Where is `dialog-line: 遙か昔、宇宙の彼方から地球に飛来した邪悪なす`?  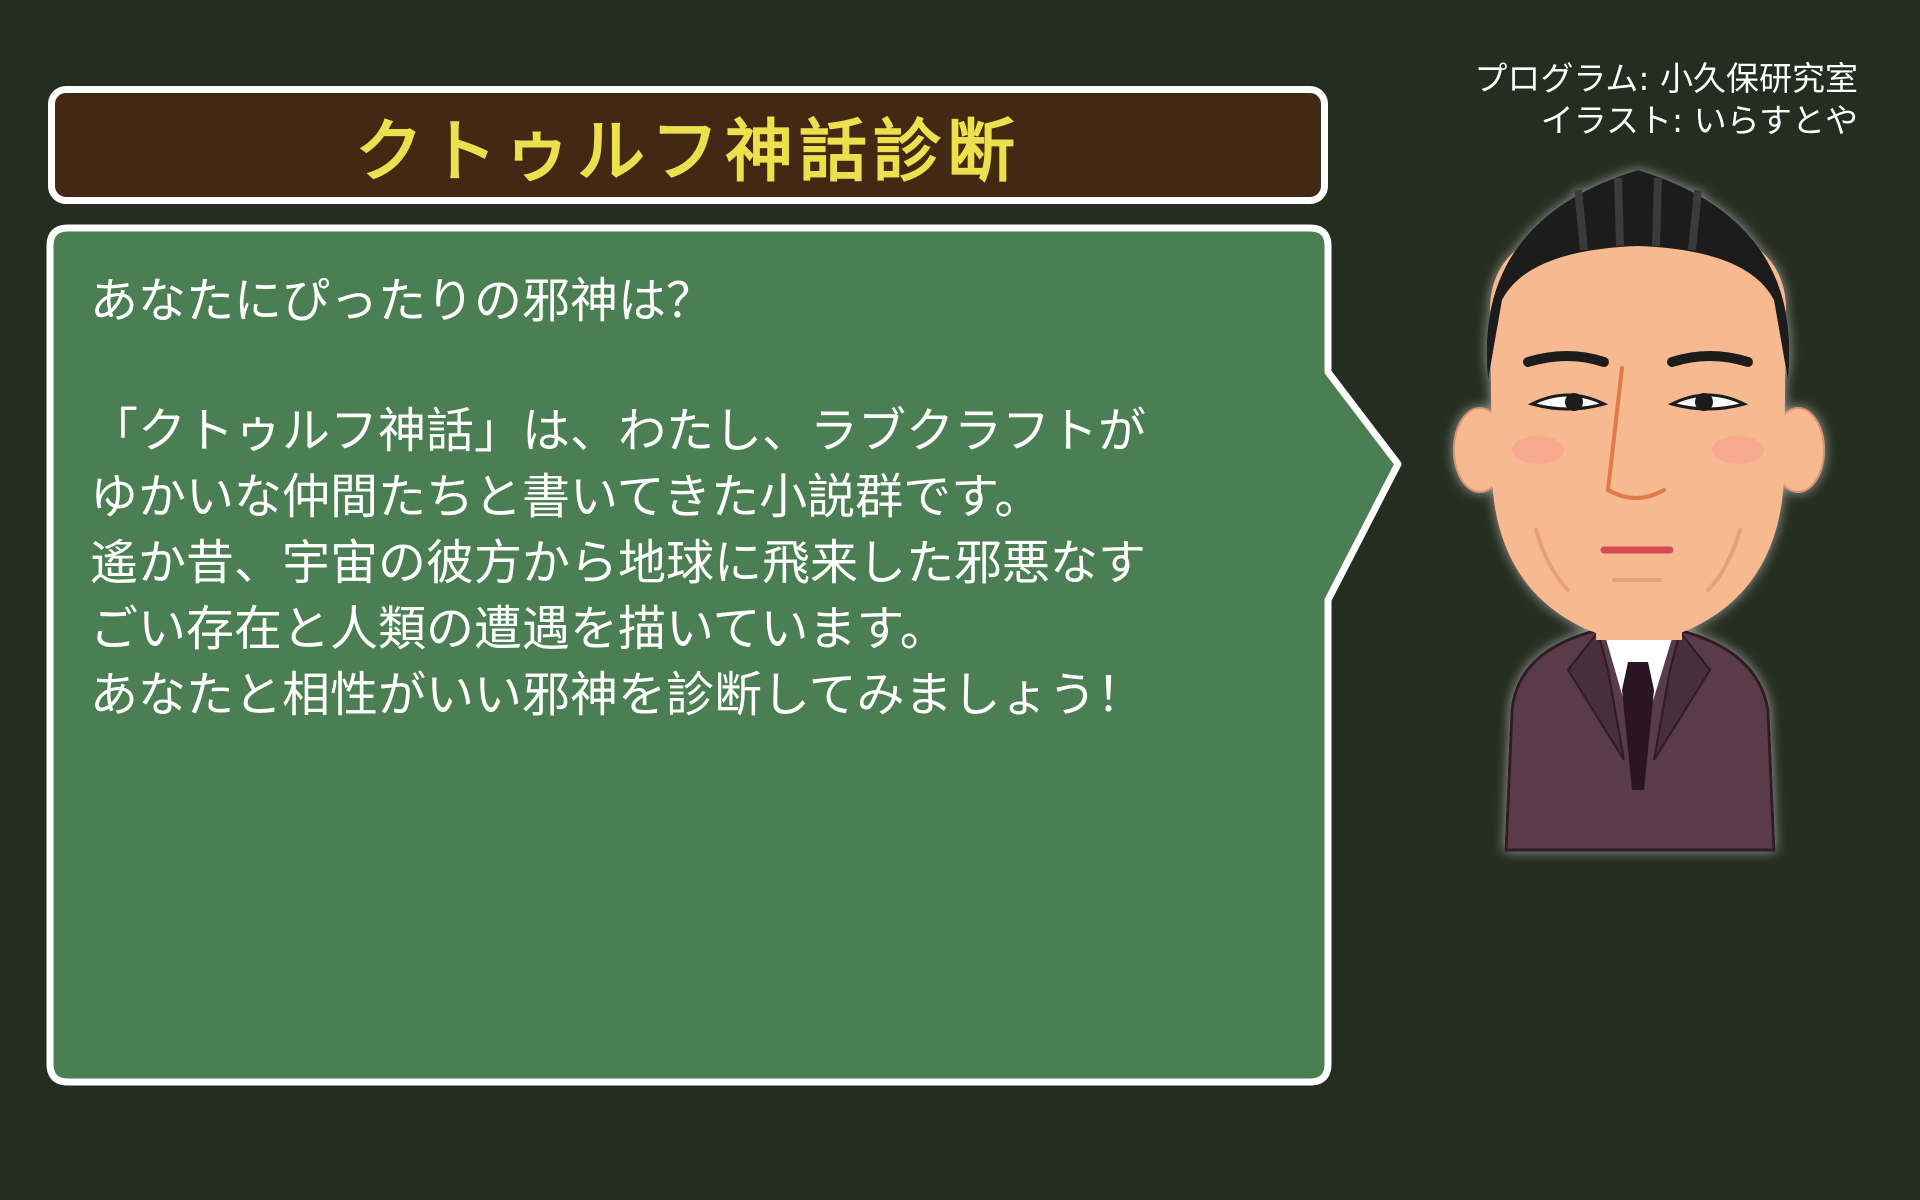 dialog-line: 遙か昔、宇宙の彼方から地球に飛来した邪悪なす is located at coordinates (618, 563).